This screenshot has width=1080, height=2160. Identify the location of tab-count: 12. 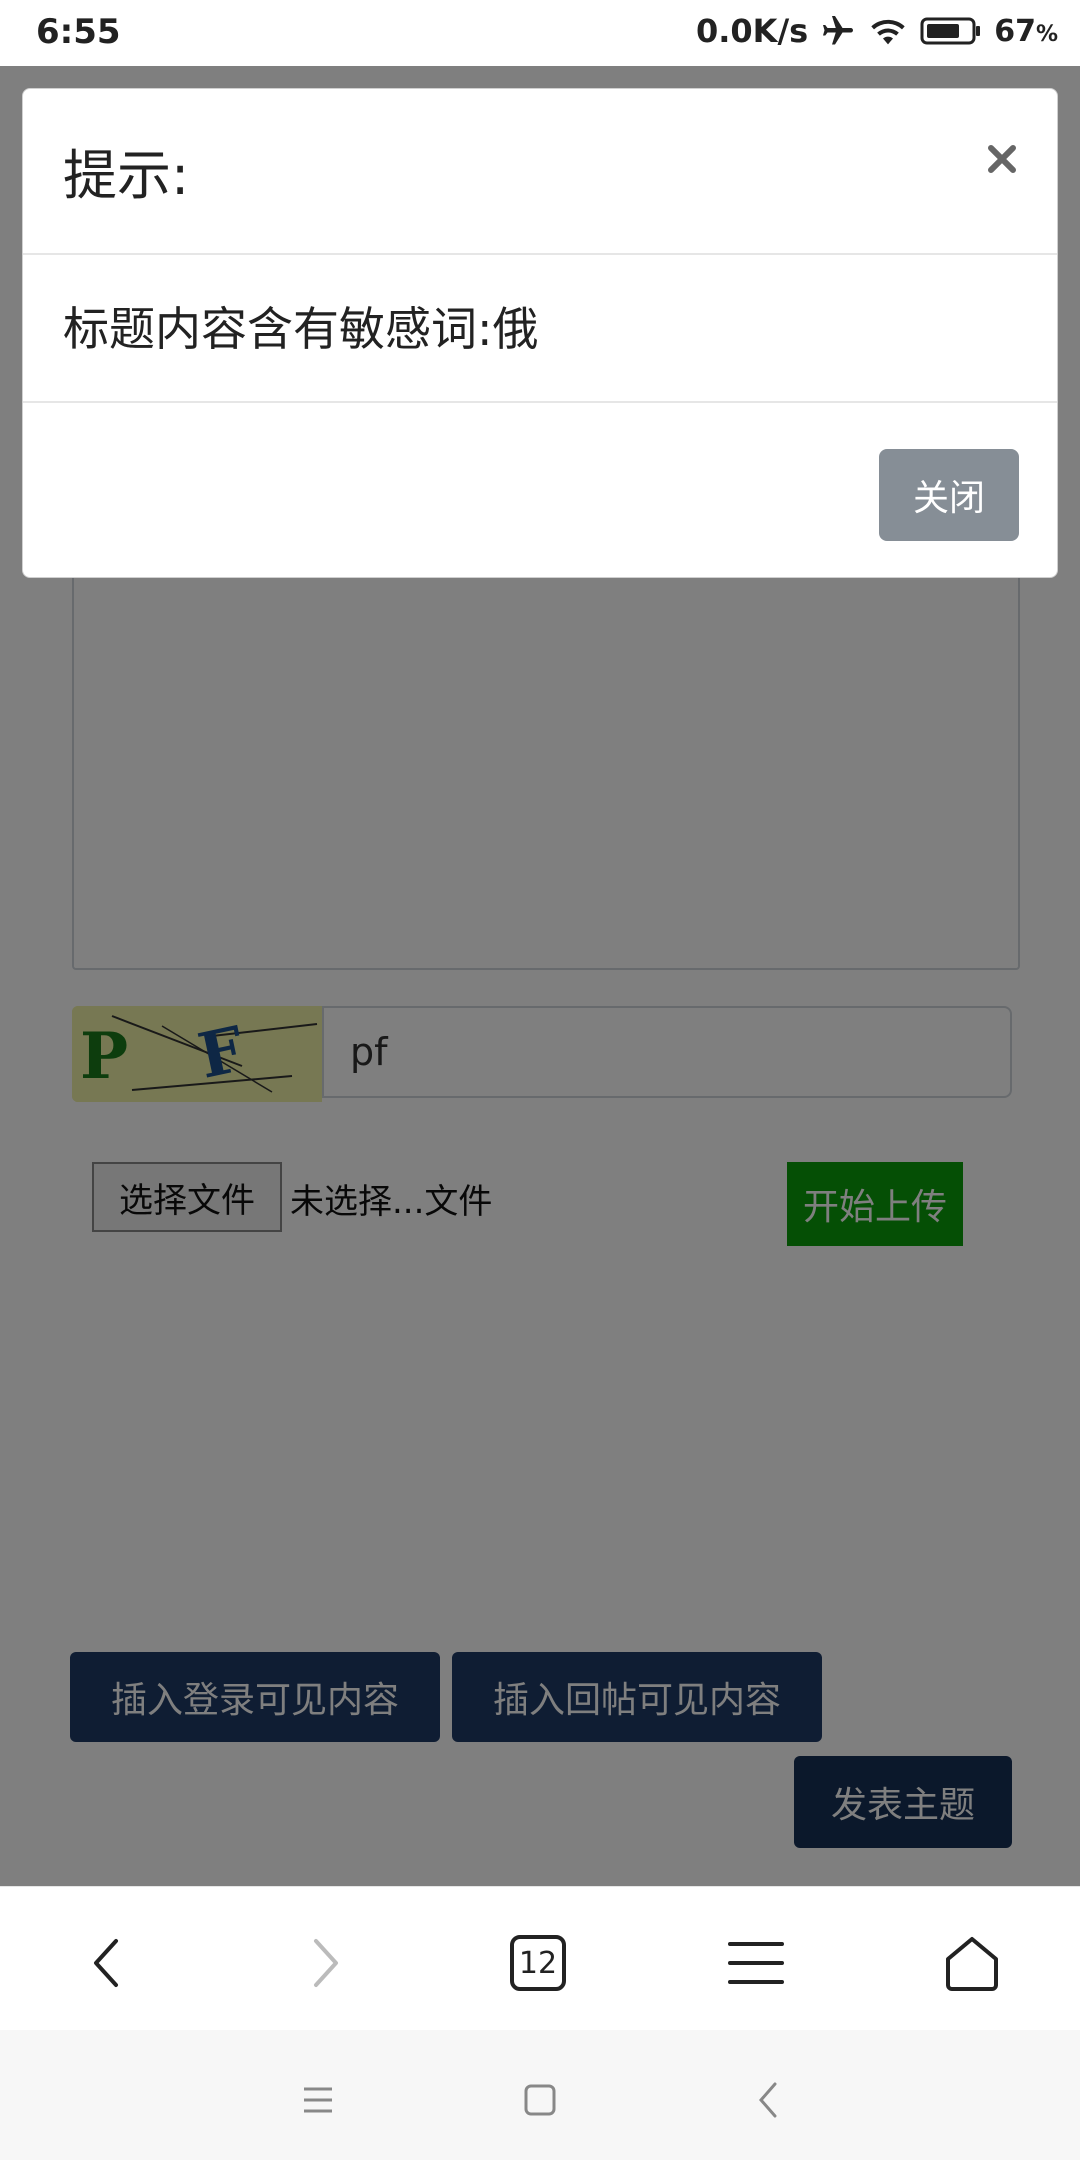
(538, 1963).